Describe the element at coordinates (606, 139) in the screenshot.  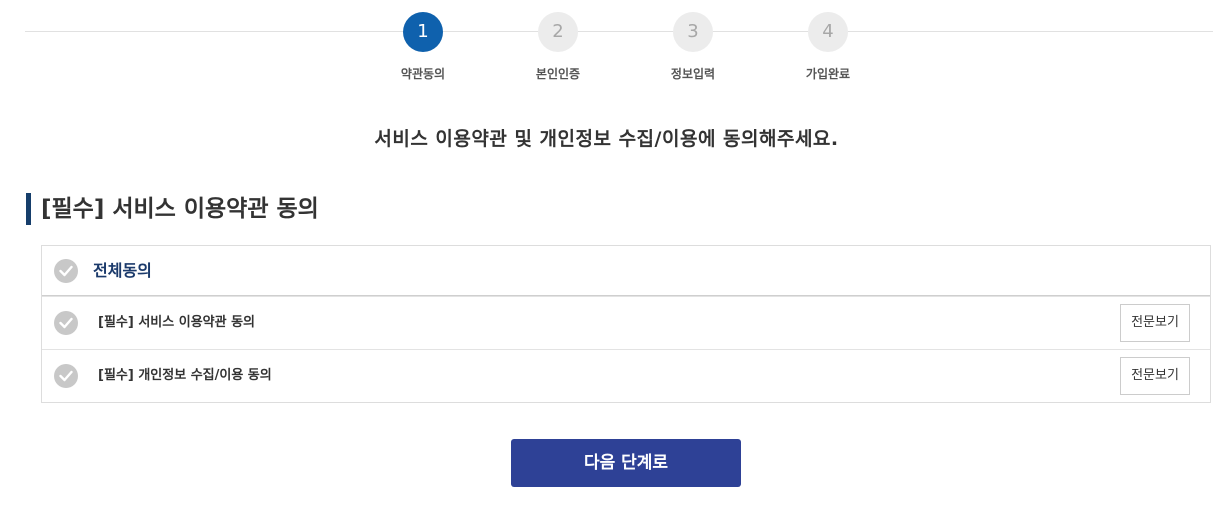
I see `instruction-text: 서비스 이용약관 및 개인정보 수집/이용에 동의해주세요.` at that location.